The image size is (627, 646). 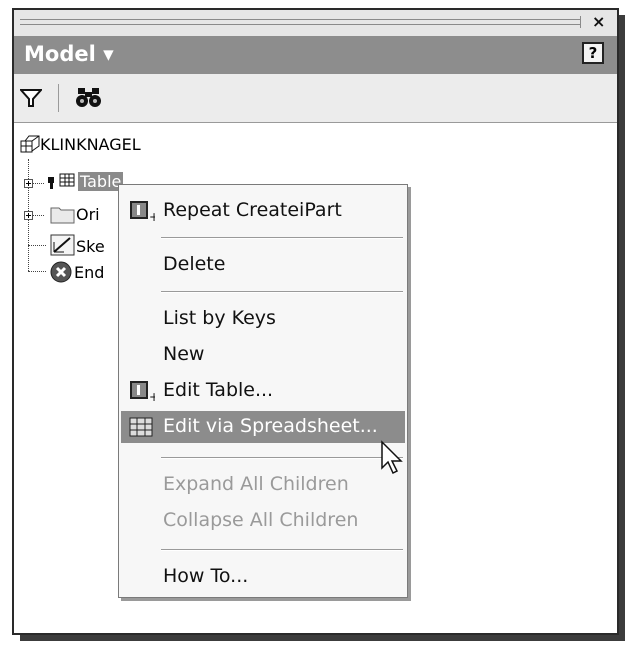 I want to click on grip-lines, so click(x=300, y=22).